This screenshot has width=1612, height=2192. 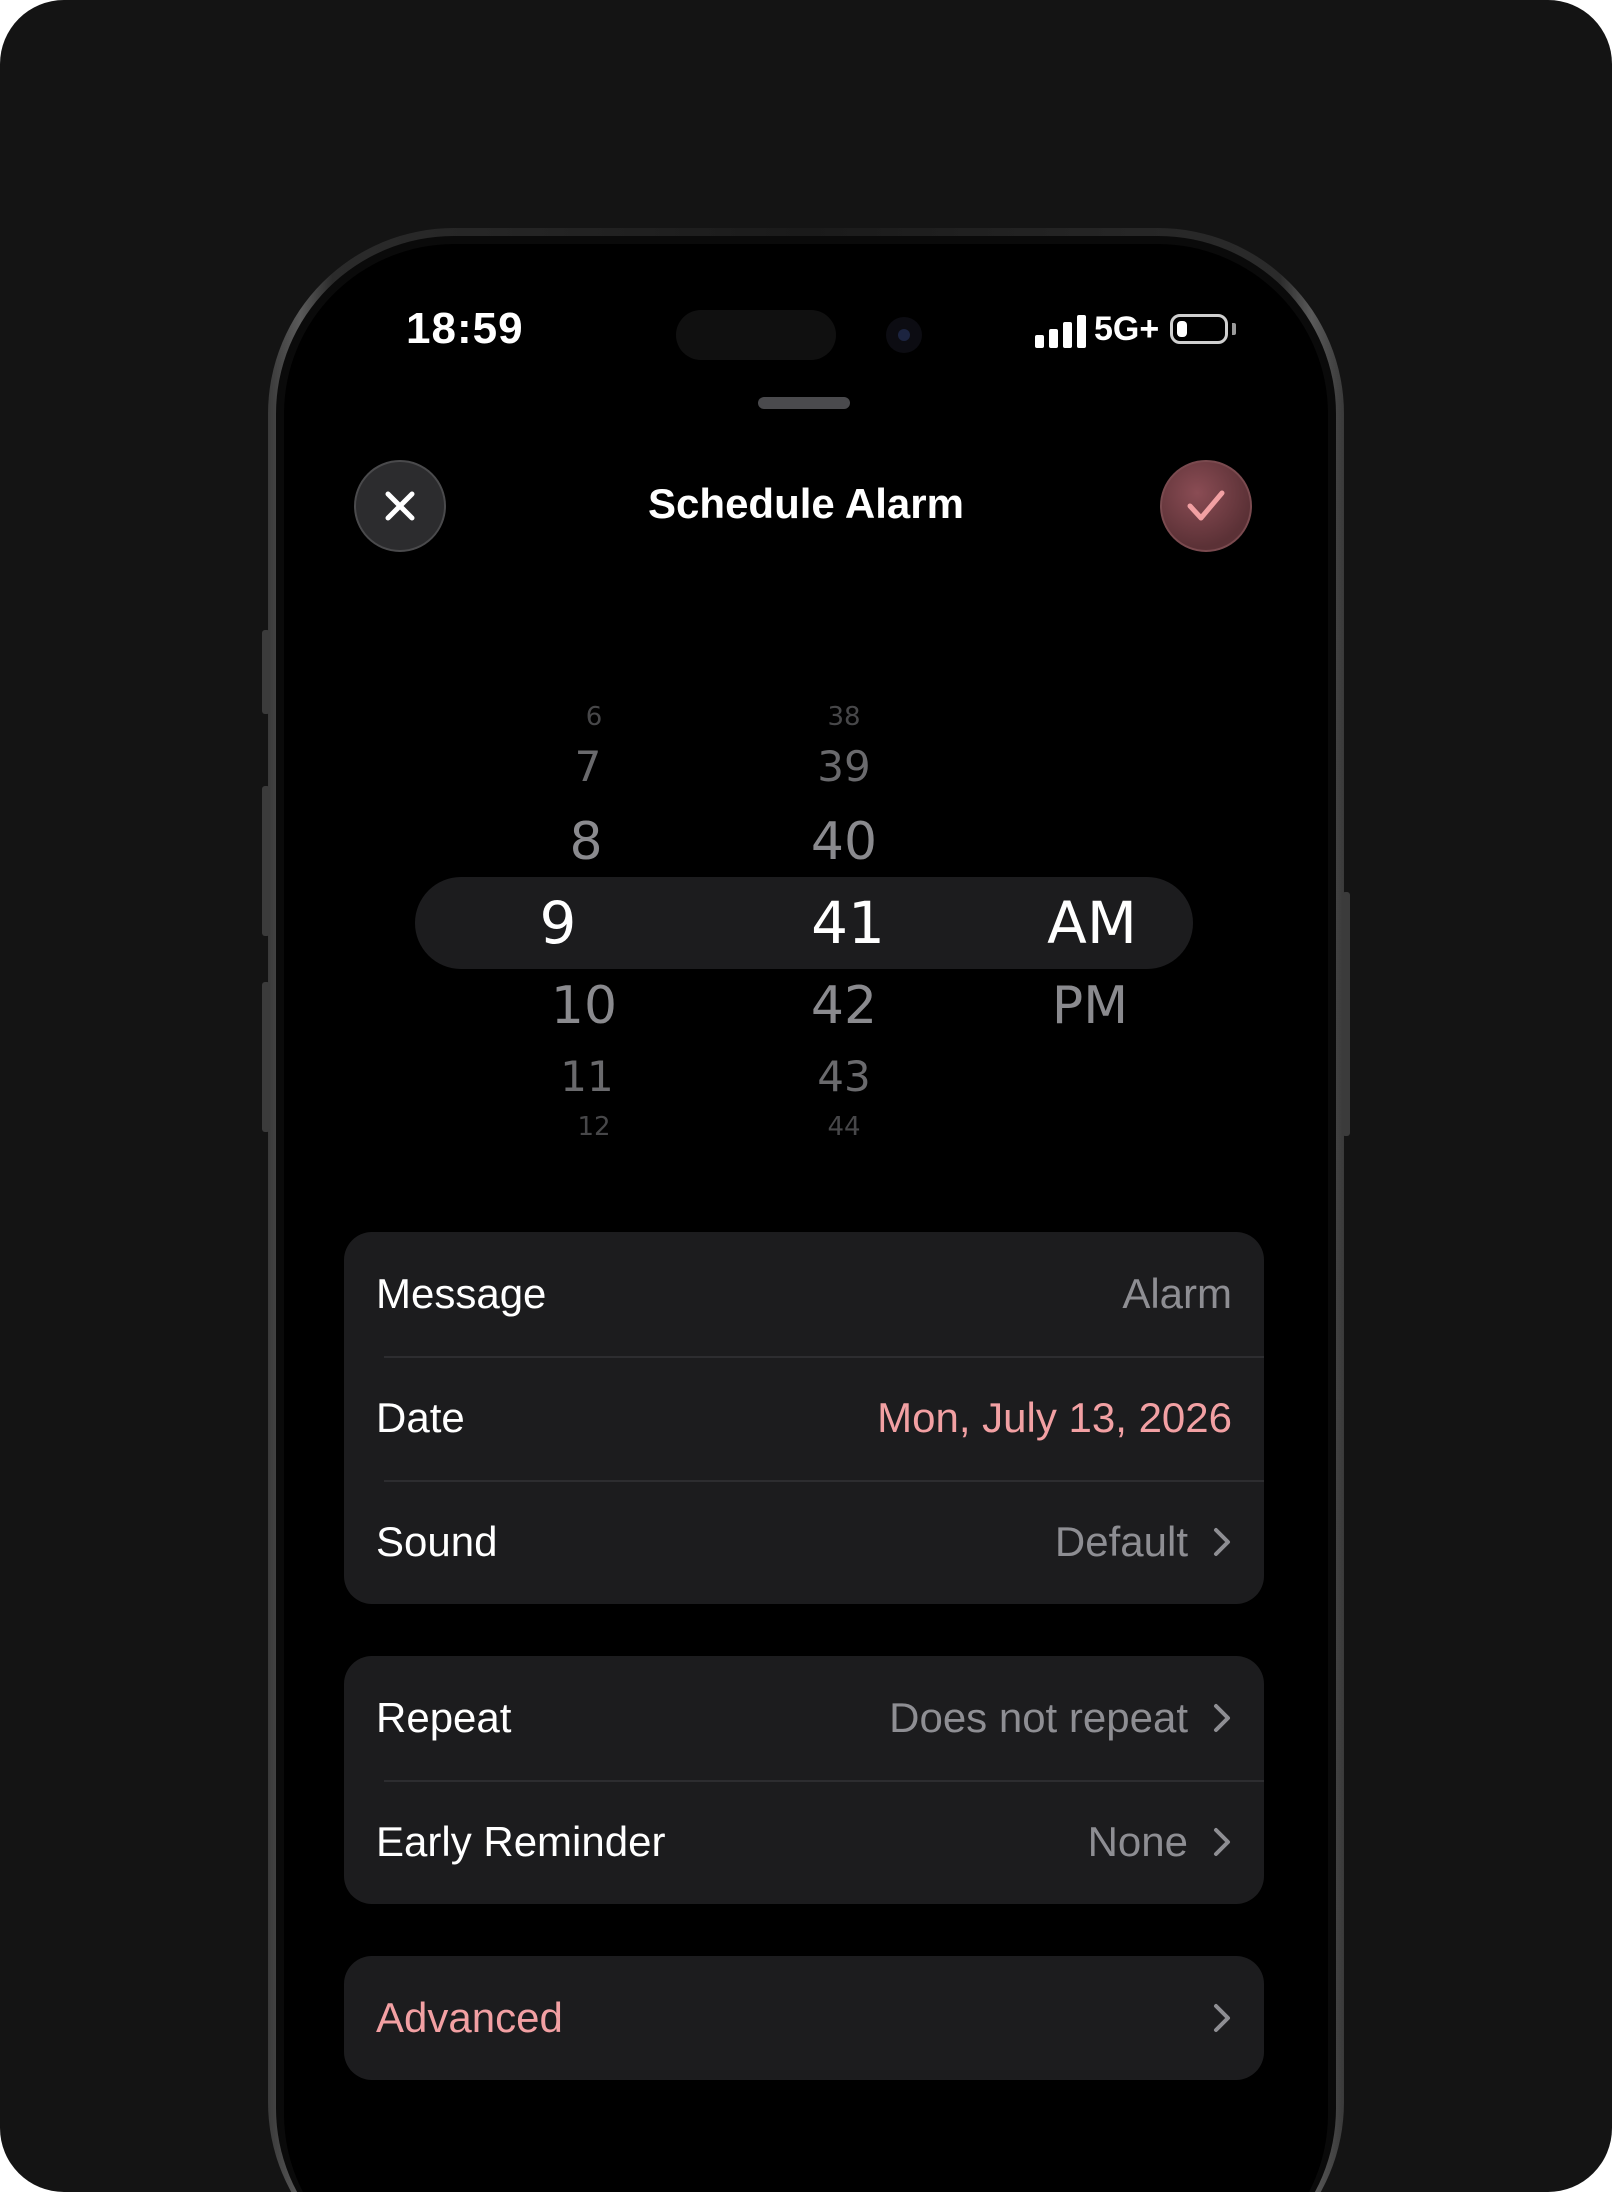 What do you see at coordinates (1234, 329) in the screenshot?
I see `battery-nub` at bounding box center [1234, 329].